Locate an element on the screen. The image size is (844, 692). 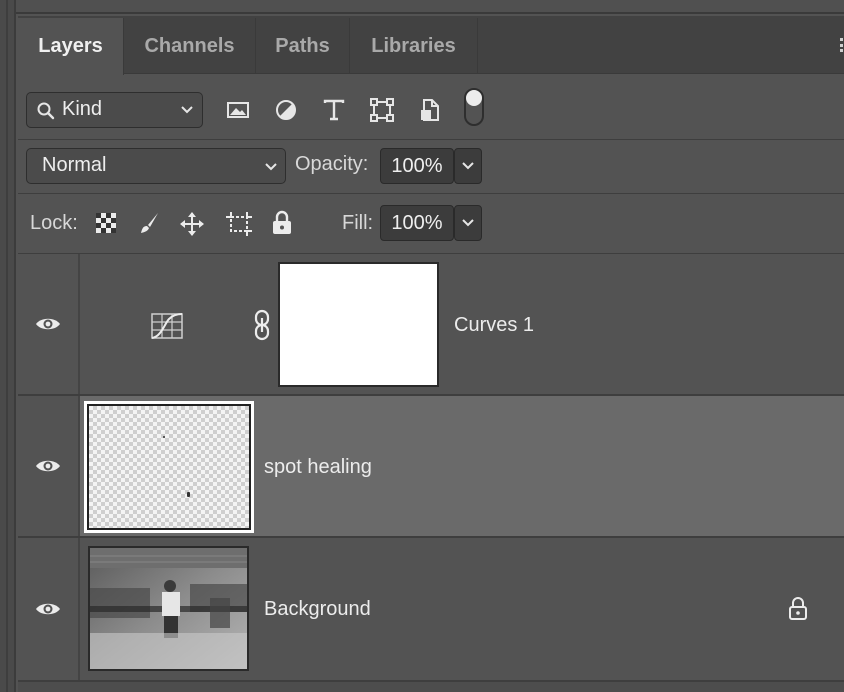
tab-paths-label: Paths is located at coordinates (302, 45).